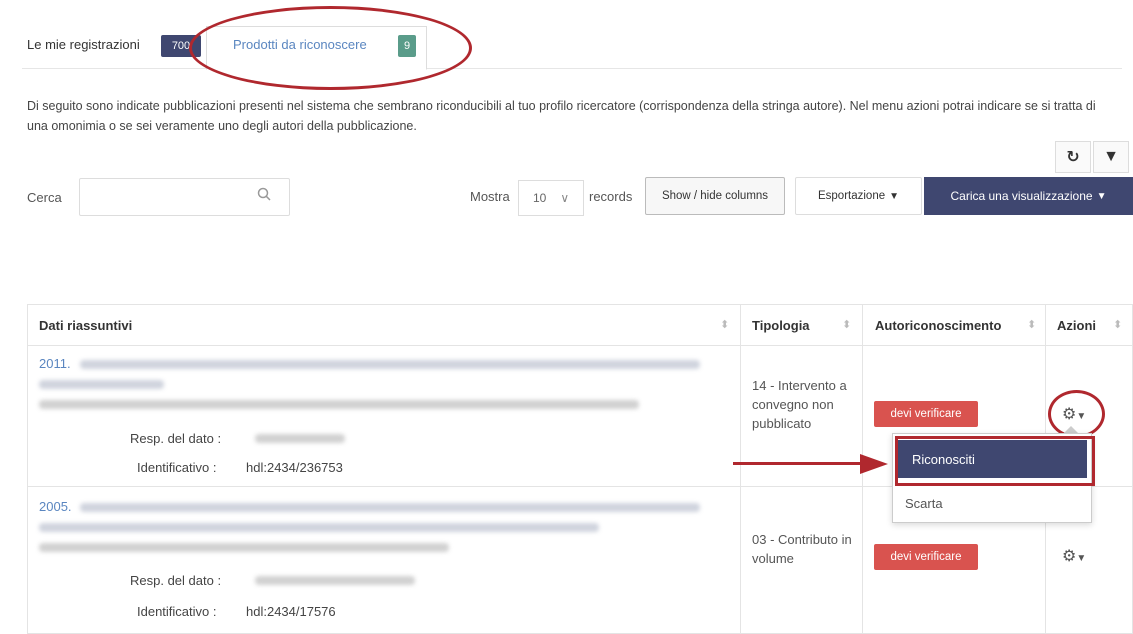 The width and height of the screenshot is (1133, 634). I want to click on column-header-azioni: Azioni, so click(1076, 325).